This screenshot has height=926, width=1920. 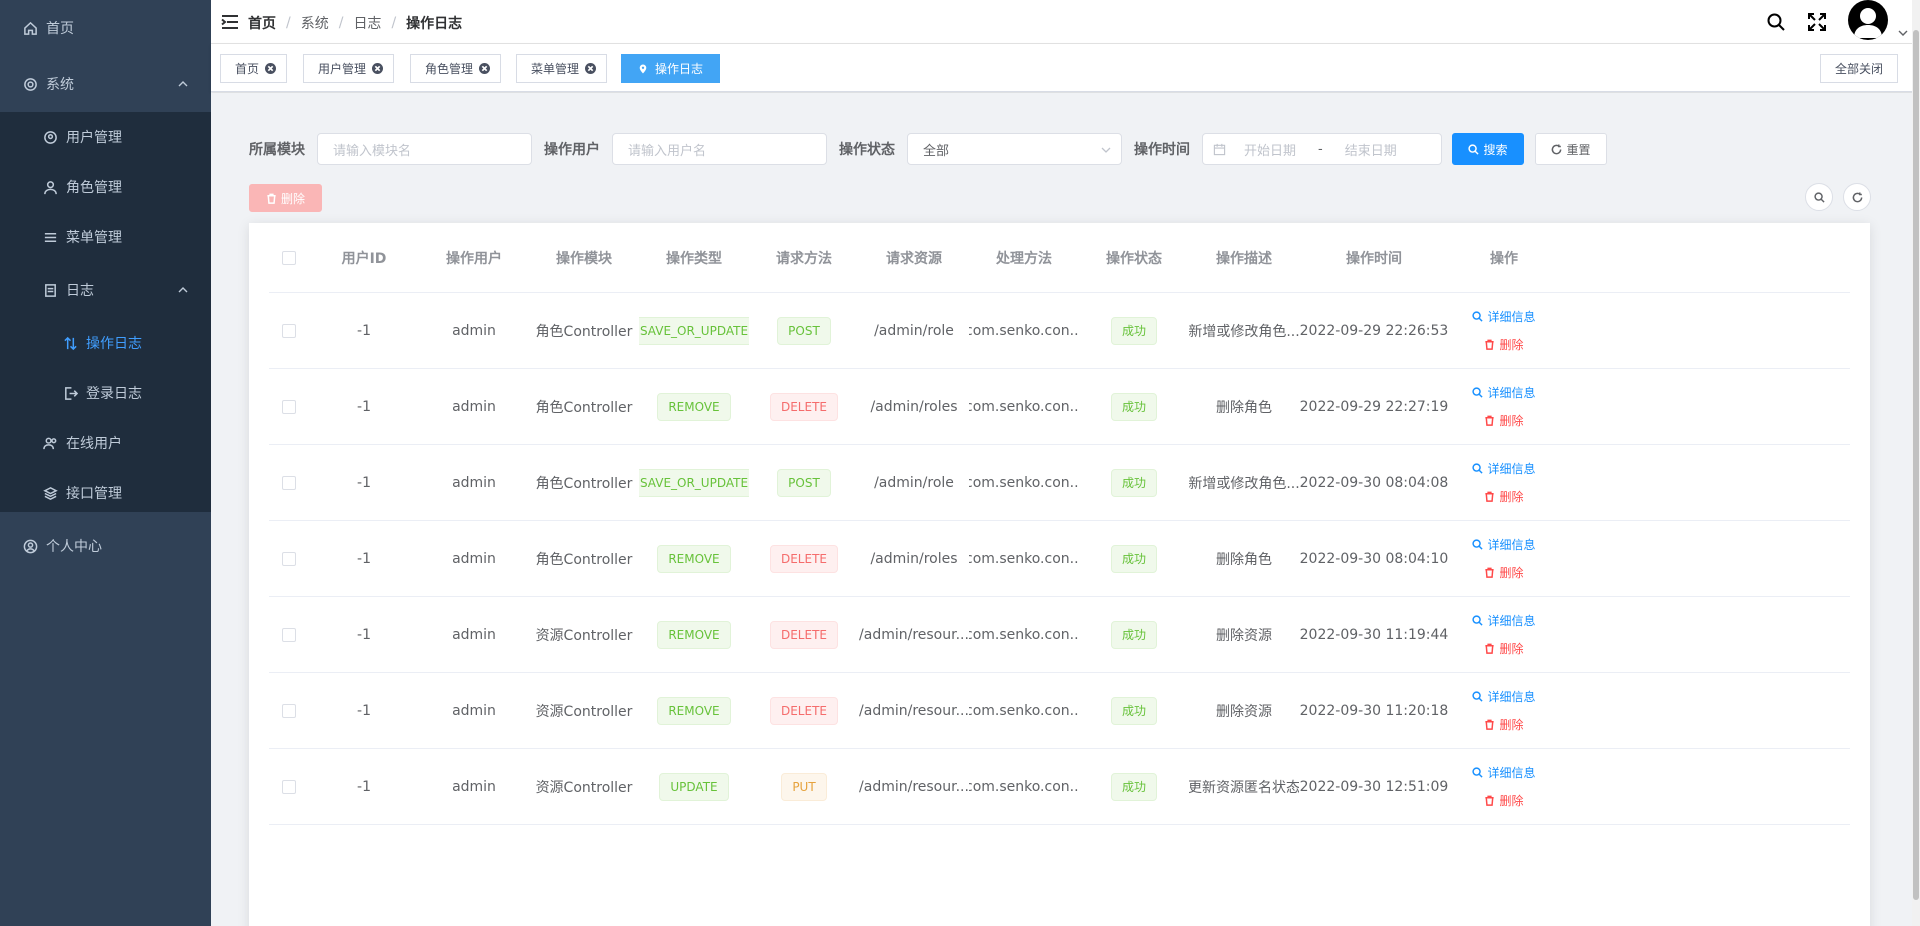 What do you see at coordinates (1857, 197) in the screenshot?
I see `refresh-table-button` at bounding box center [1857, 197].